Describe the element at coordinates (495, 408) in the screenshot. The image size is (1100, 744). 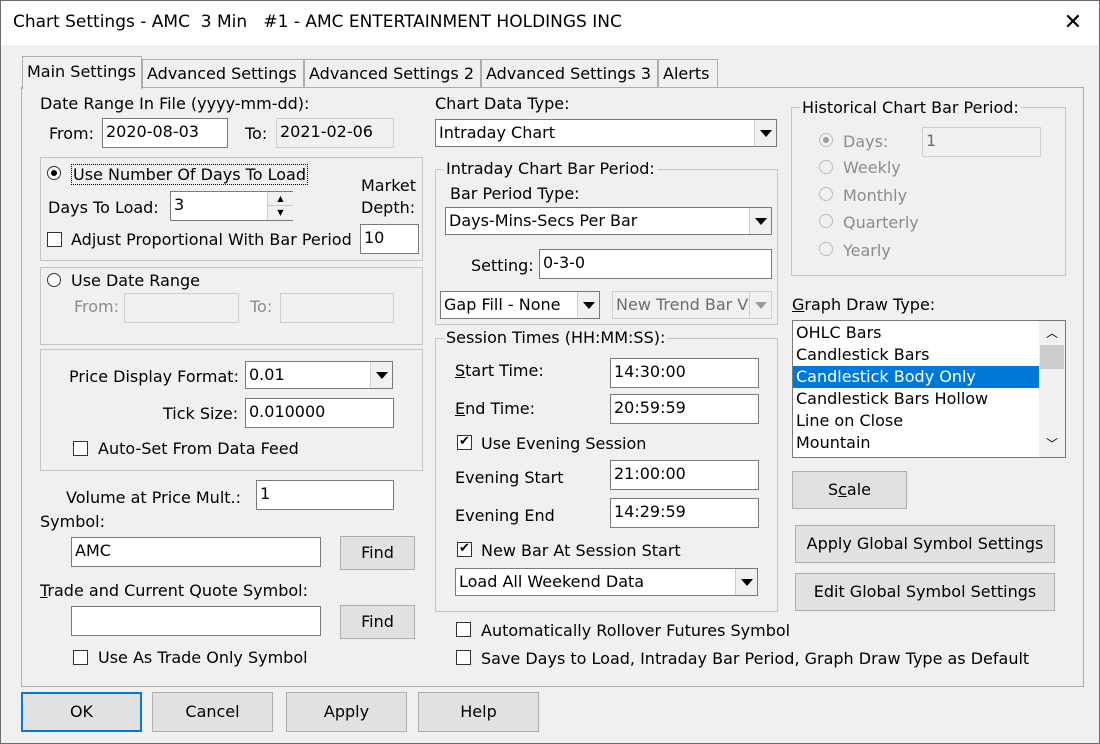
I see `end-time-label: End Time:` at that location.